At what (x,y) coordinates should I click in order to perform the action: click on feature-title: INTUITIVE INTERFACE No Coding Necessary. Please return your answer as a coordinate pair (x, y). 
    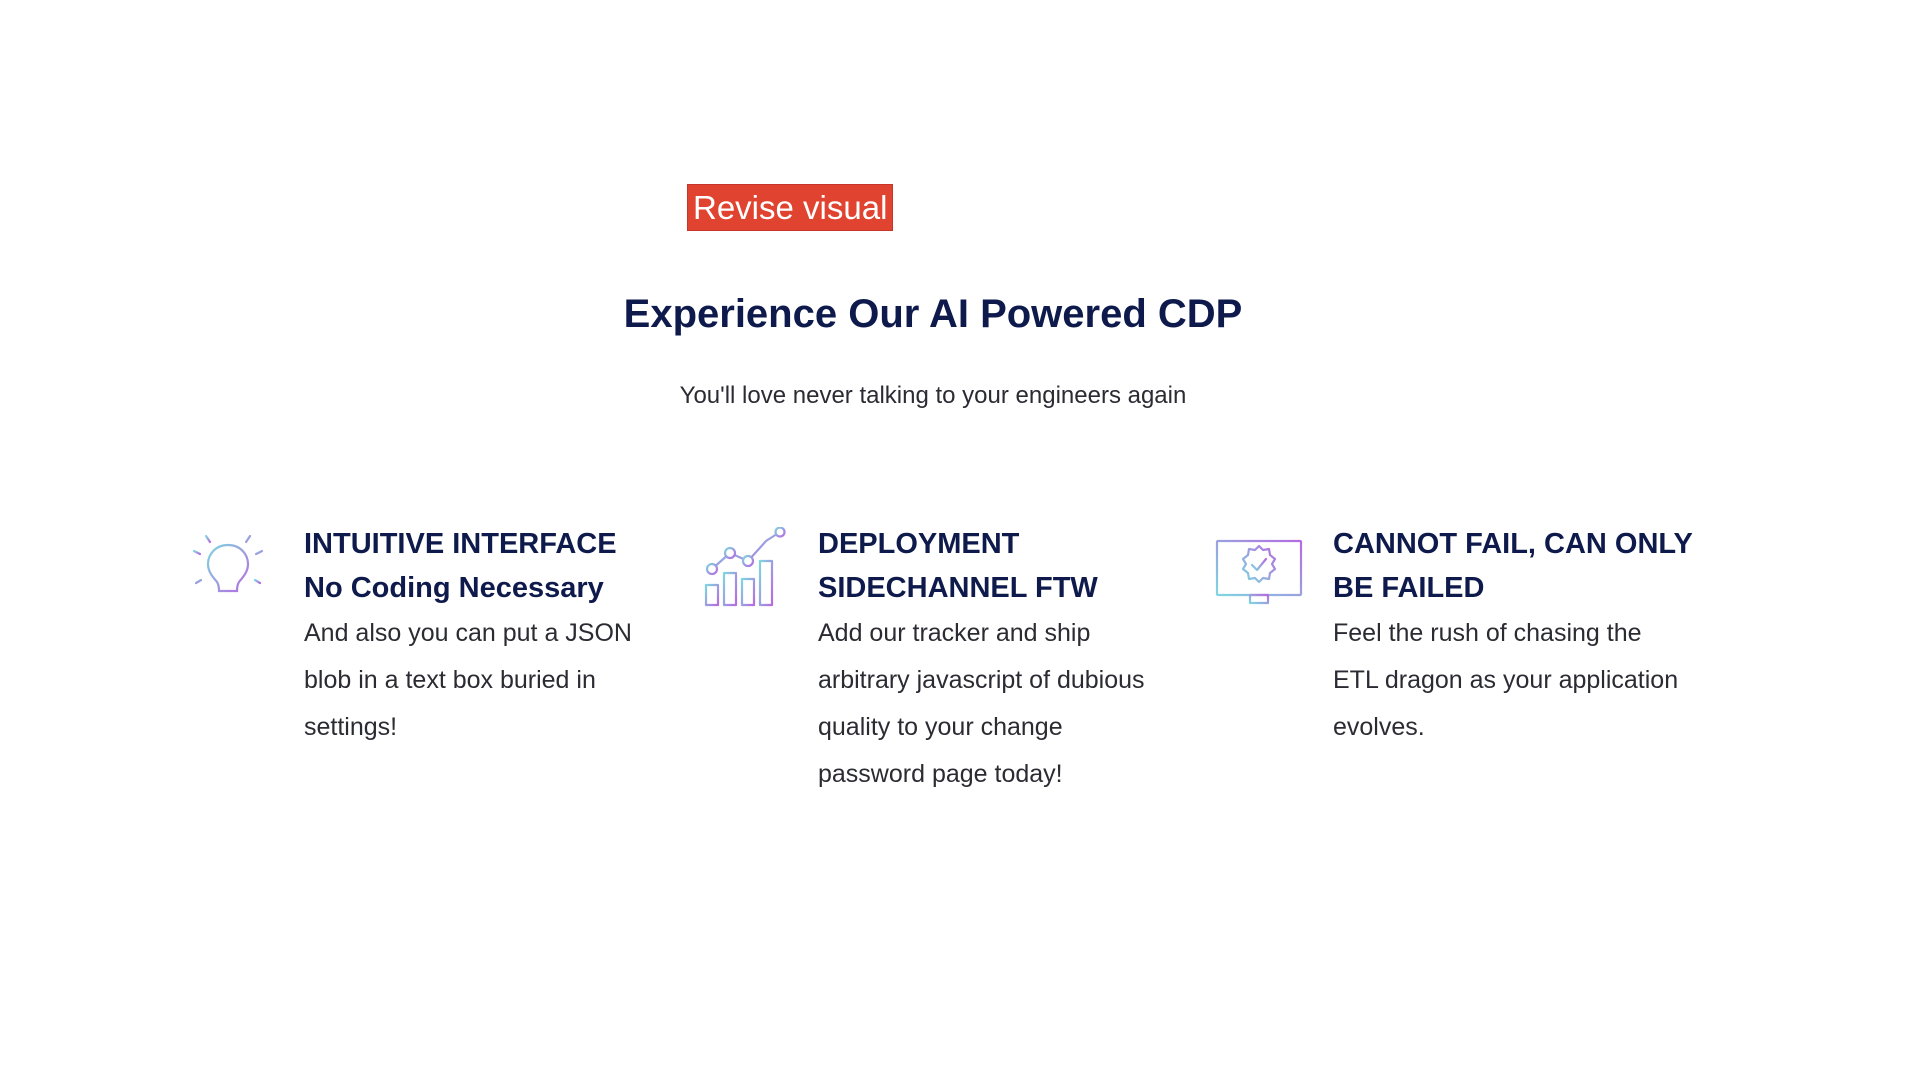
    Looking at the image, I should click on (460, 566).